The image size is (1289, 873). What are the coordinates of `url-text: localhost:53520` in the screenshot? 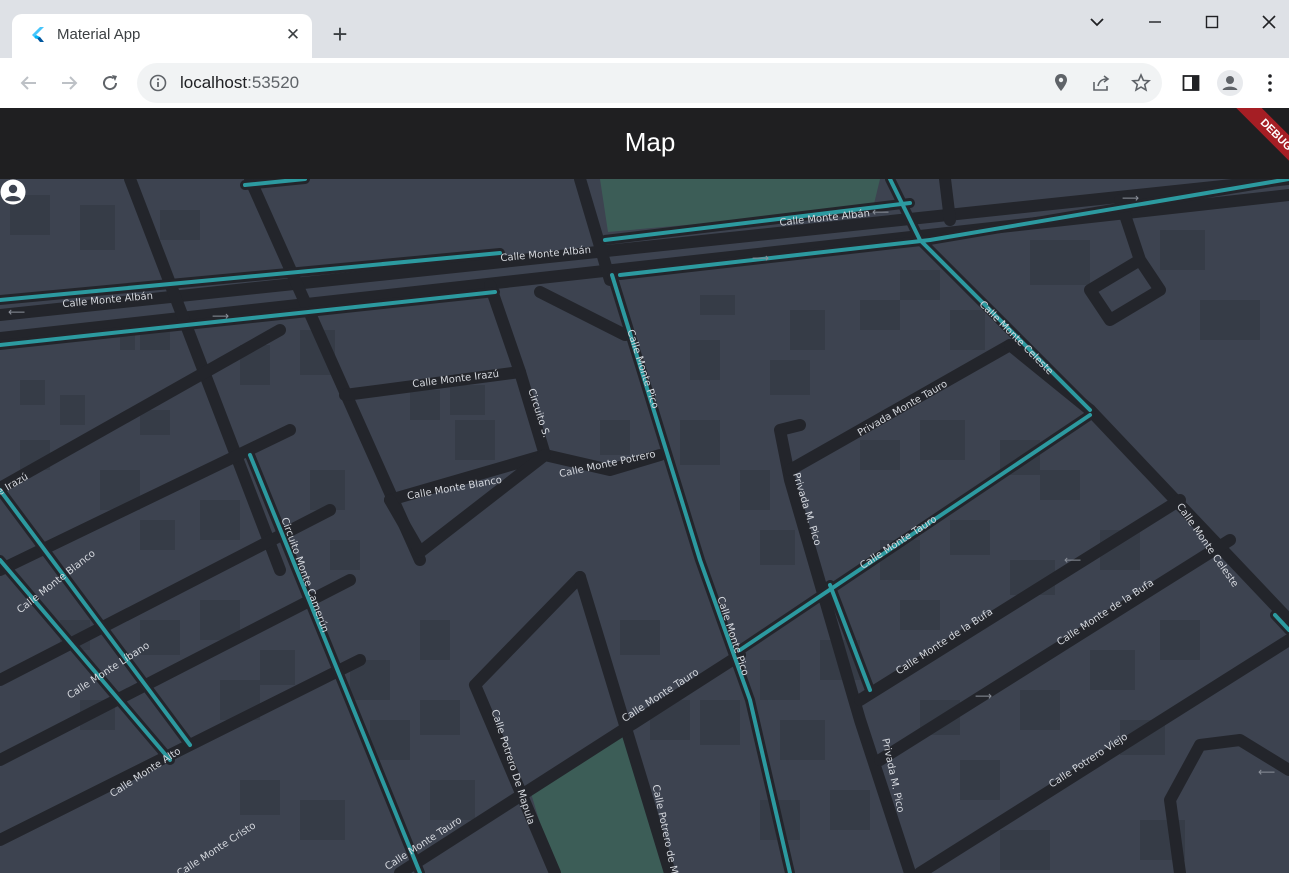 It's located at (239, 83).